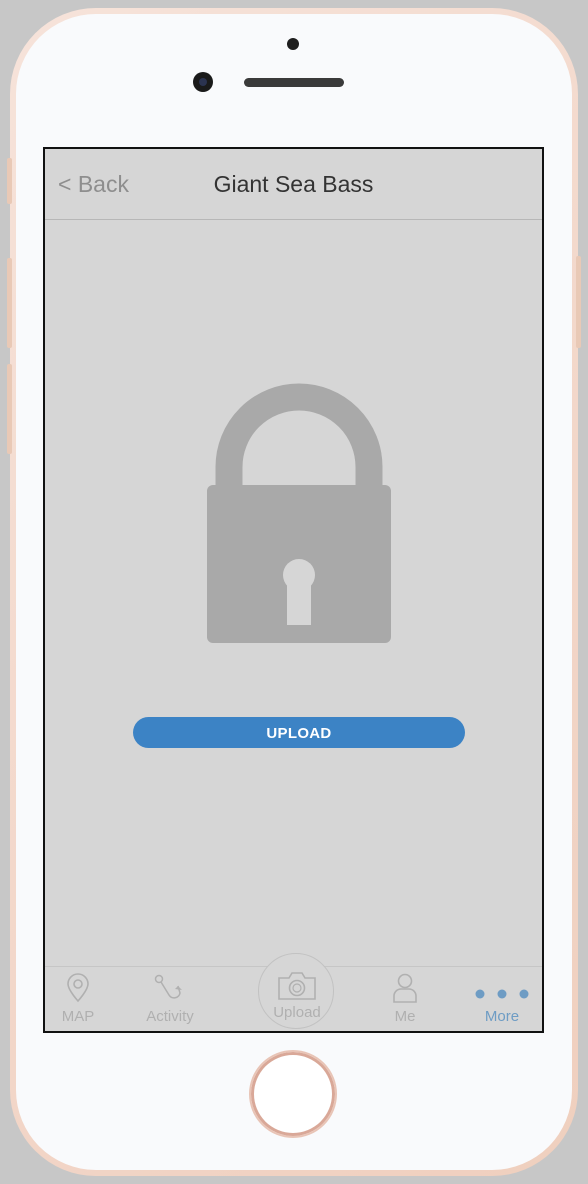 This screenshot has width=588, height=1184. What do you see at coordinates (9, 409) in the screenshot?
I see `volume-down-button` at bounding box center [9, 409].